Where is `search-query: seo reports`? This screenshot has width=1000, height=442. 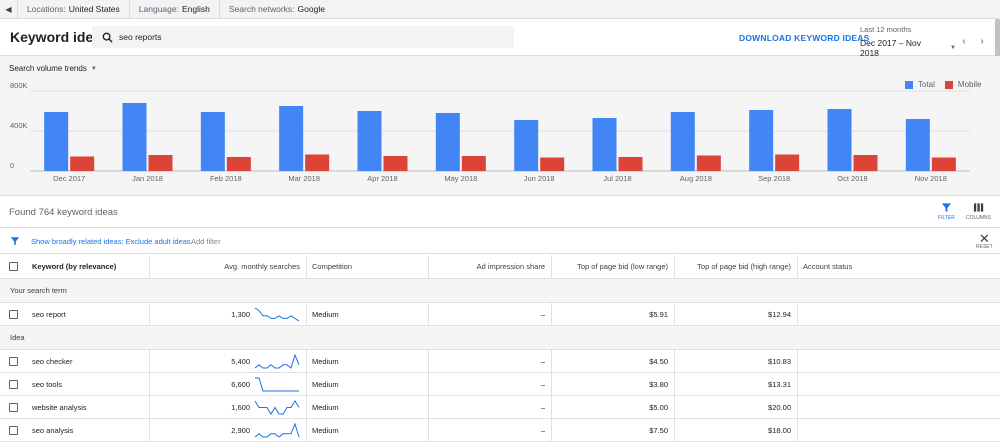 search-query: seo reports is located at coordinates (140, 37).